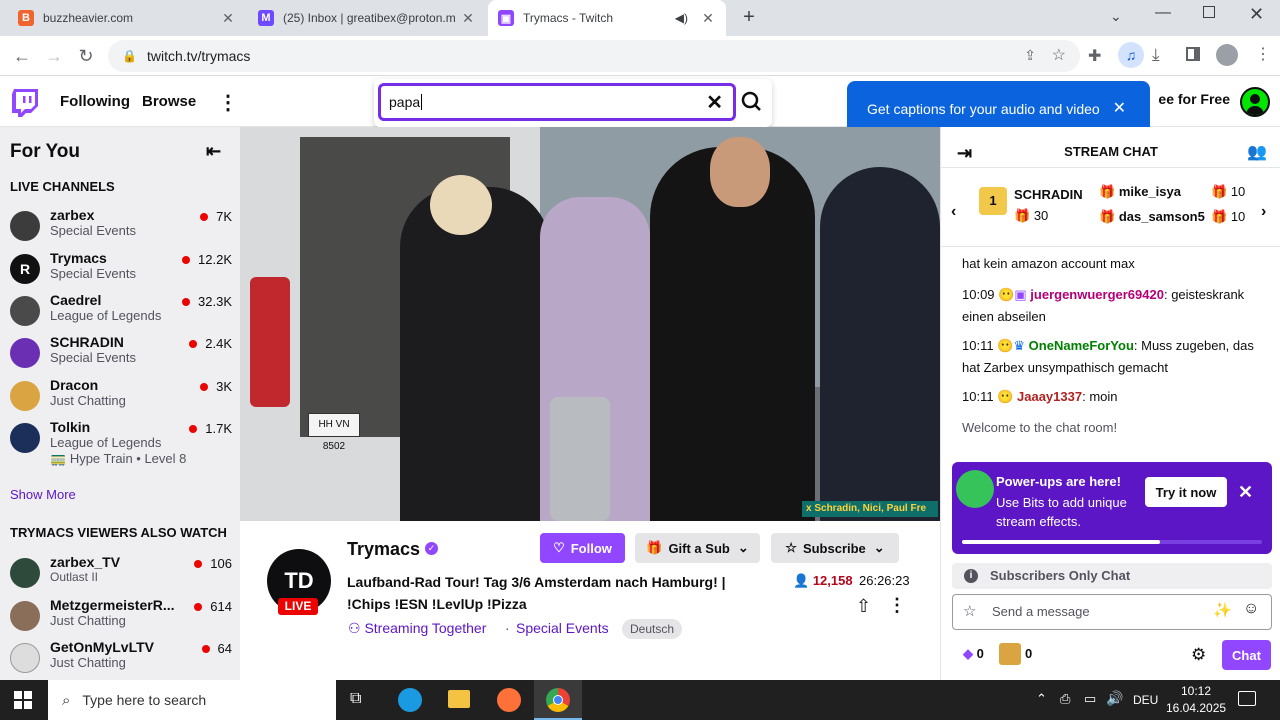 Image resolution: width=1280 pixels, height=720 pixels. Describe the element at coordinates (594, 56) in the screenshot. I see `url-bar: 🔒 twitch.tv/trymacs ⇪ ☆` at that location.